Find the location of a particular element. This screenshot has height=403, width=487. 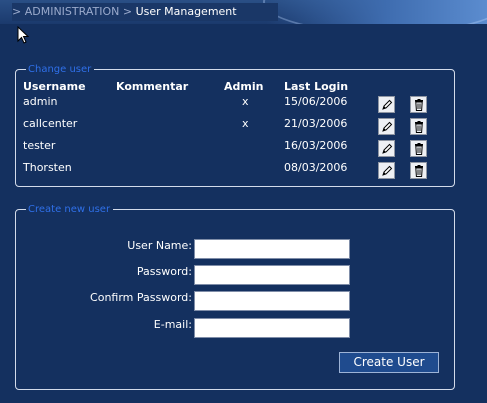

column-header-last-login: Last Login is located at coordinates (316, 86).